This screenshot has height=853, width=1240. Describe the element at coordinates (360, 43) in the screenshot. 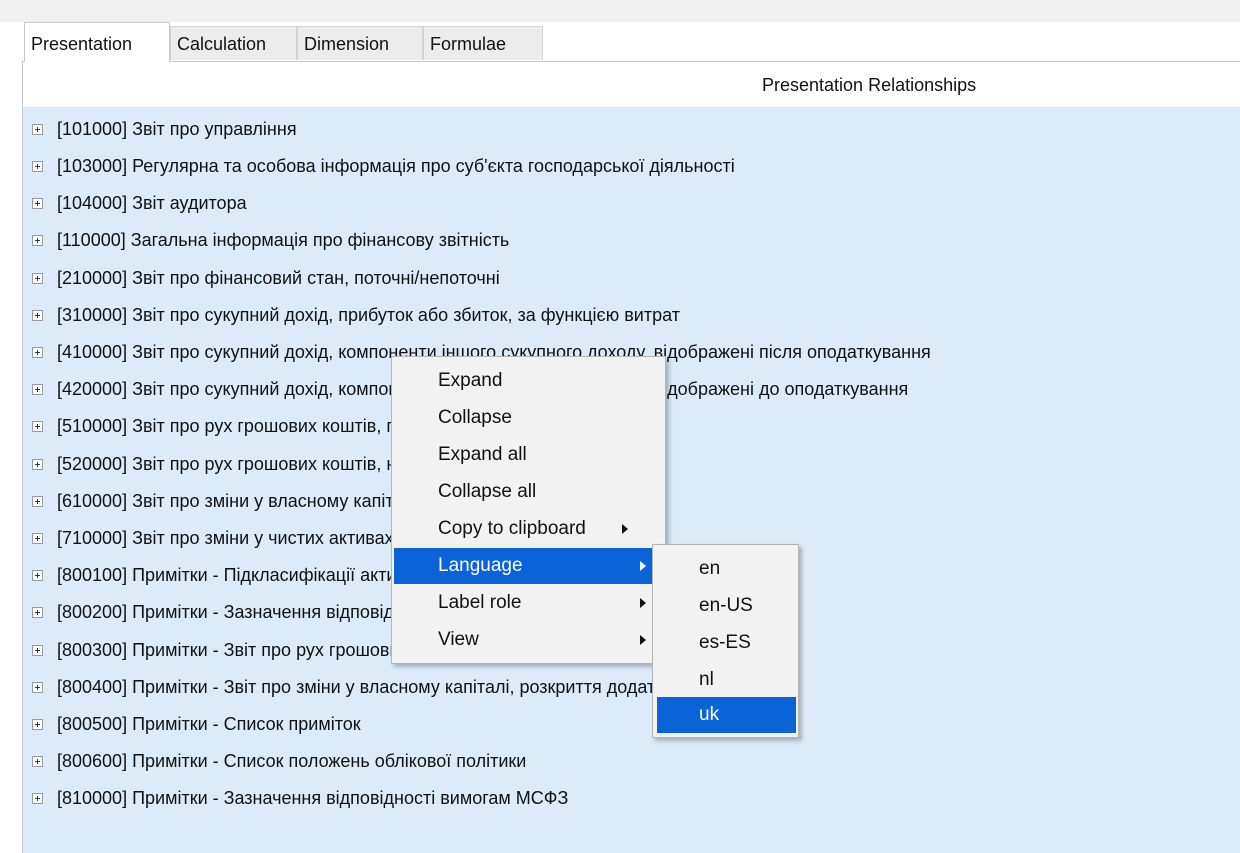

I see `tab-dimension: Dimension` at that location.